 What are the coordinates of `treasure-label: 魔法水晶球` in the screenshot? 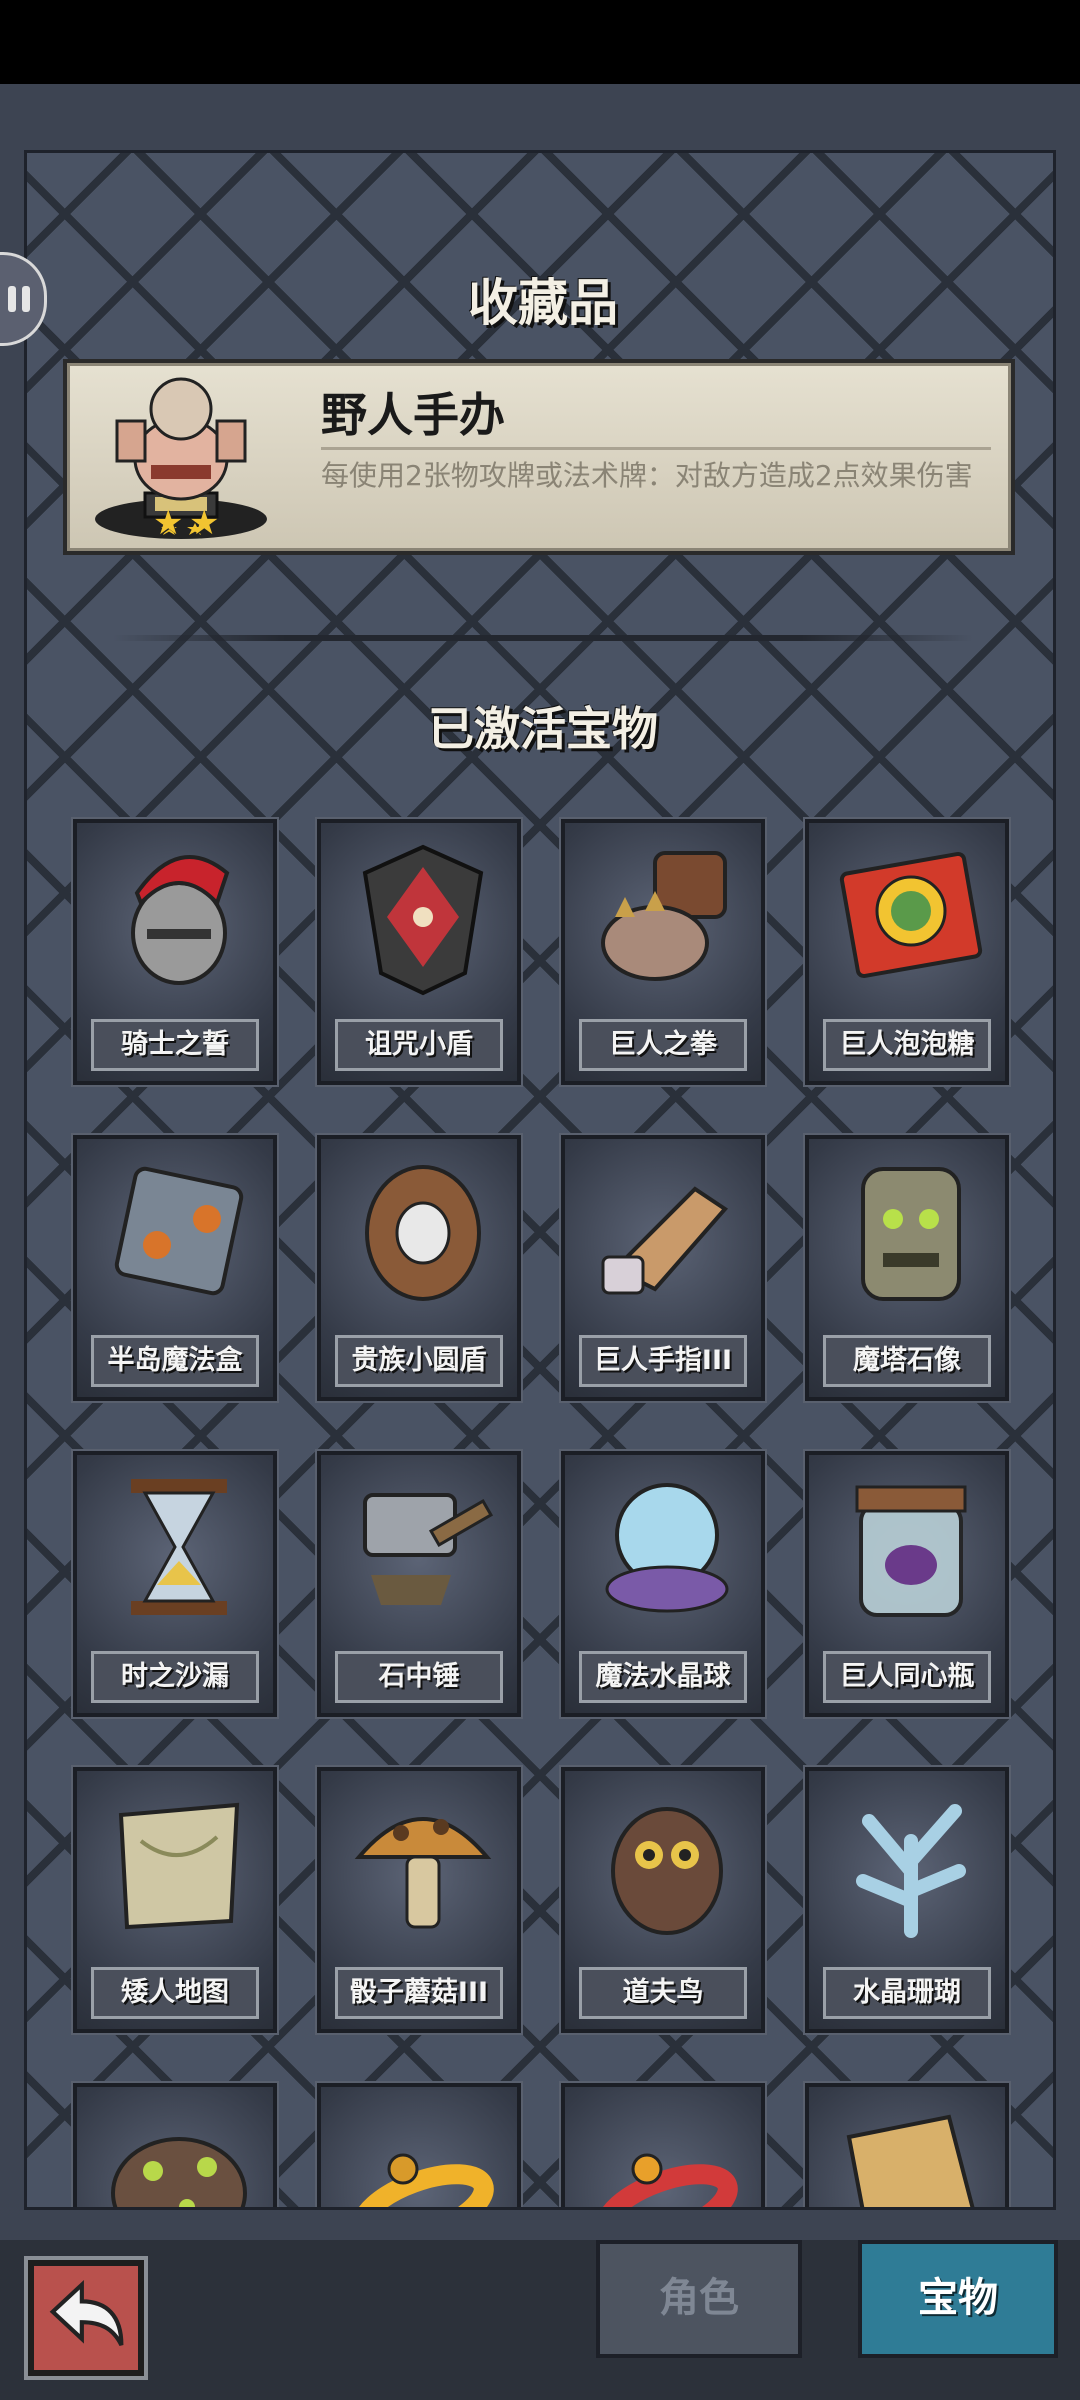 It's located at (663, 1677).